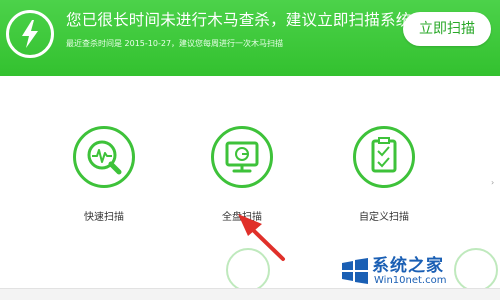 The image size is (500, 300). What do you see at coordinates (248, 270) in the screenshot?
I see `partial-ring` at bounding box center [248, 270].